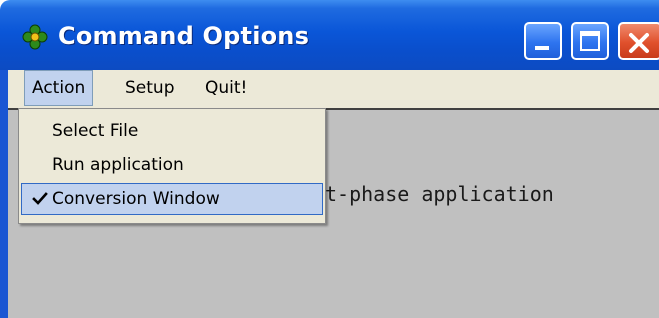 The width and height of the screenshot is (659, 318). What do you see at coordinates (542, 48) in the screenshot?
I see `minimize-icon` at bounding box center [542, 48].